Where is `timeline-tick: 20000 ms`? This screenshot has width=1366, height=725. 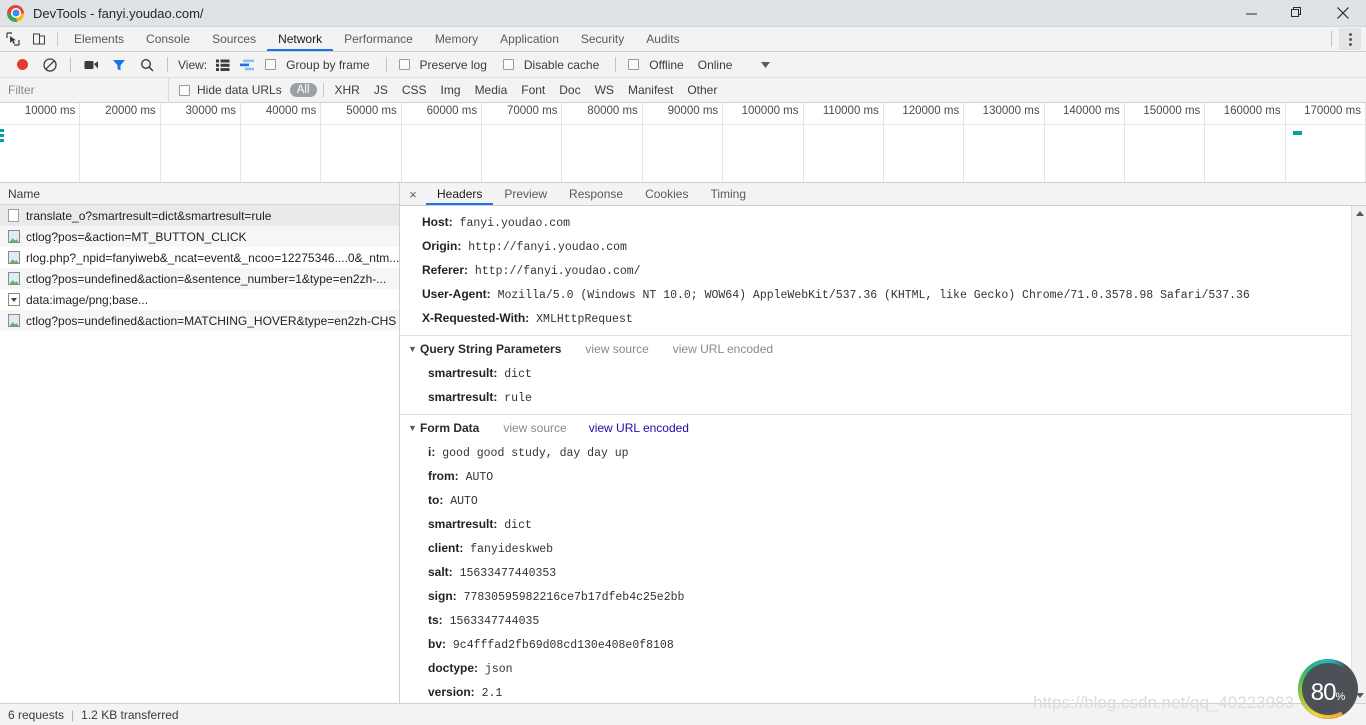 timeline-tick: 20000 ms is located at coordinates (120, 142).